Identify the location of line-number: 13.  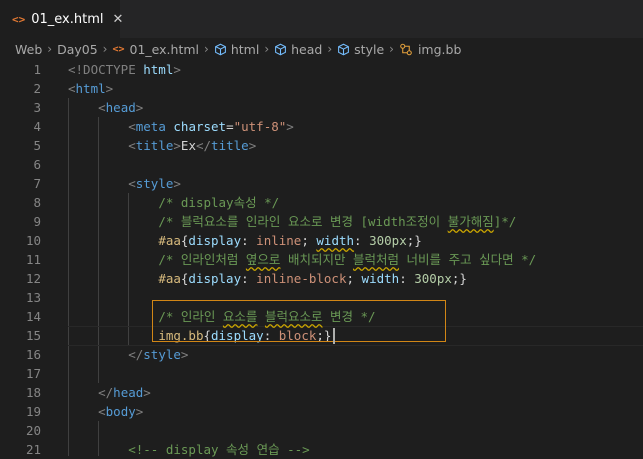
(33, 297).